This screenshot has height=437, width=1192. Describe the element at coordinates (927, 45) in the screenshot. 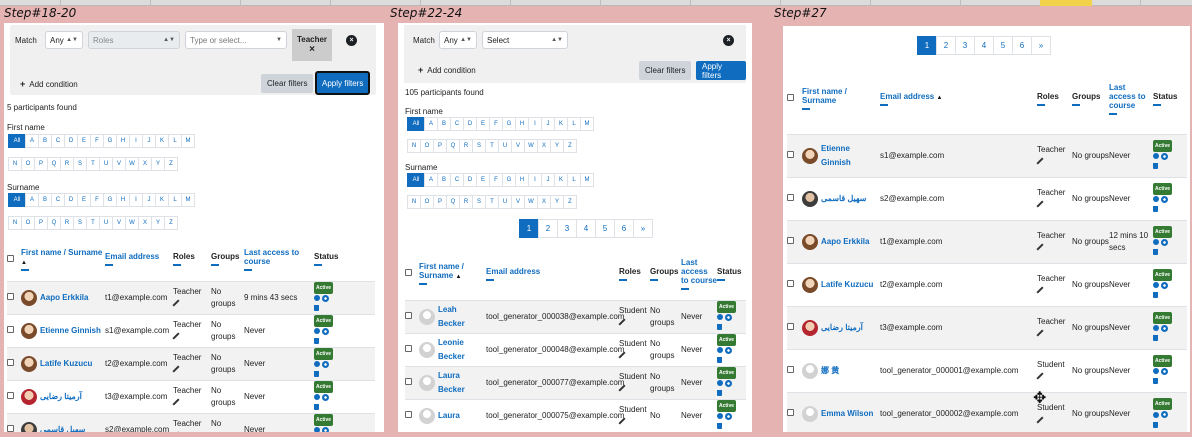

I see `page-1: 1` at that location.